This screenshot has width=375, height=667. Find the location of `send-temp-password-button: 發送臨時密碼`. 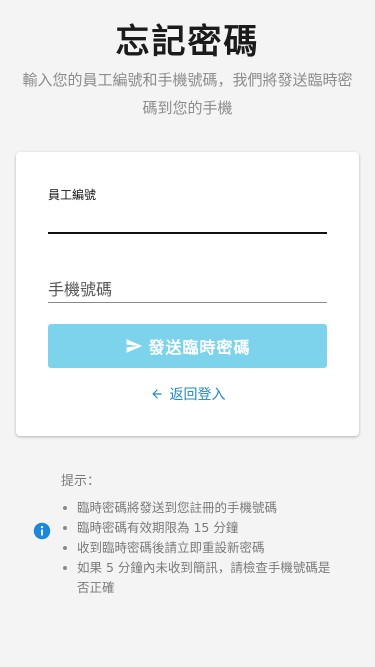

send-temp-password-button: 發送臨時密碼 is located at coordinates (187, 346).